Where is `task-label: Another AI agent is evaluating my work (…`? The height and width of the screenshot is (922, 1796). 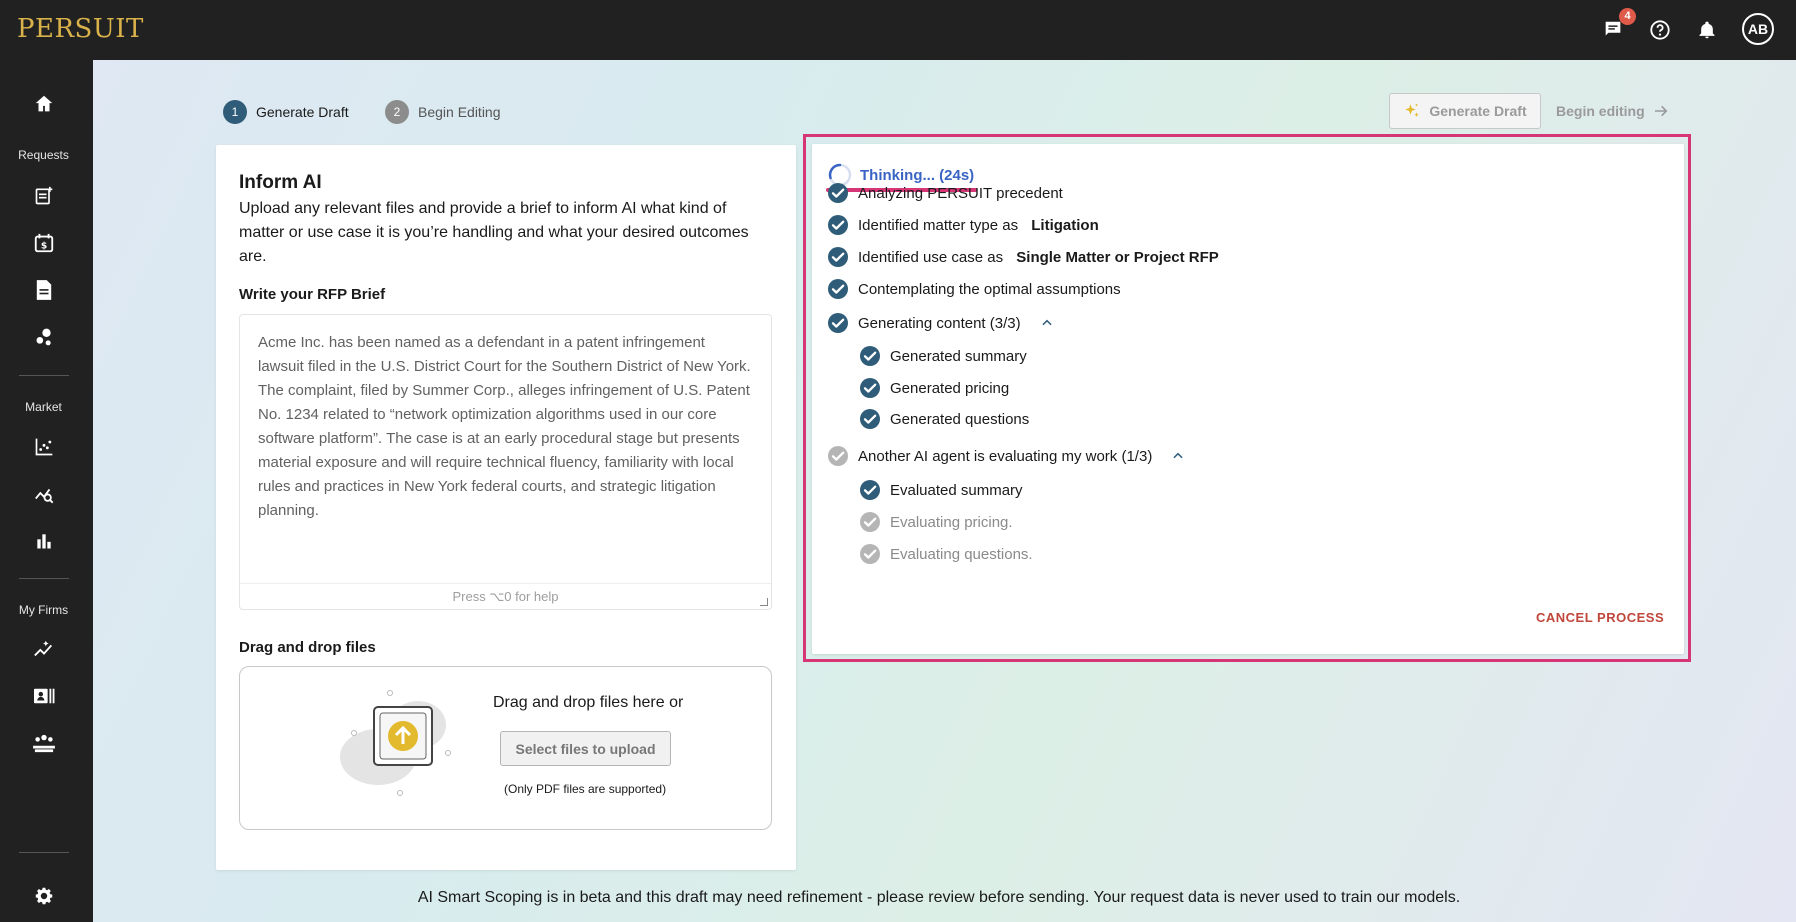
task-label: Another AI agent is evaluating my work (… is located at coordinates (1005, 456).